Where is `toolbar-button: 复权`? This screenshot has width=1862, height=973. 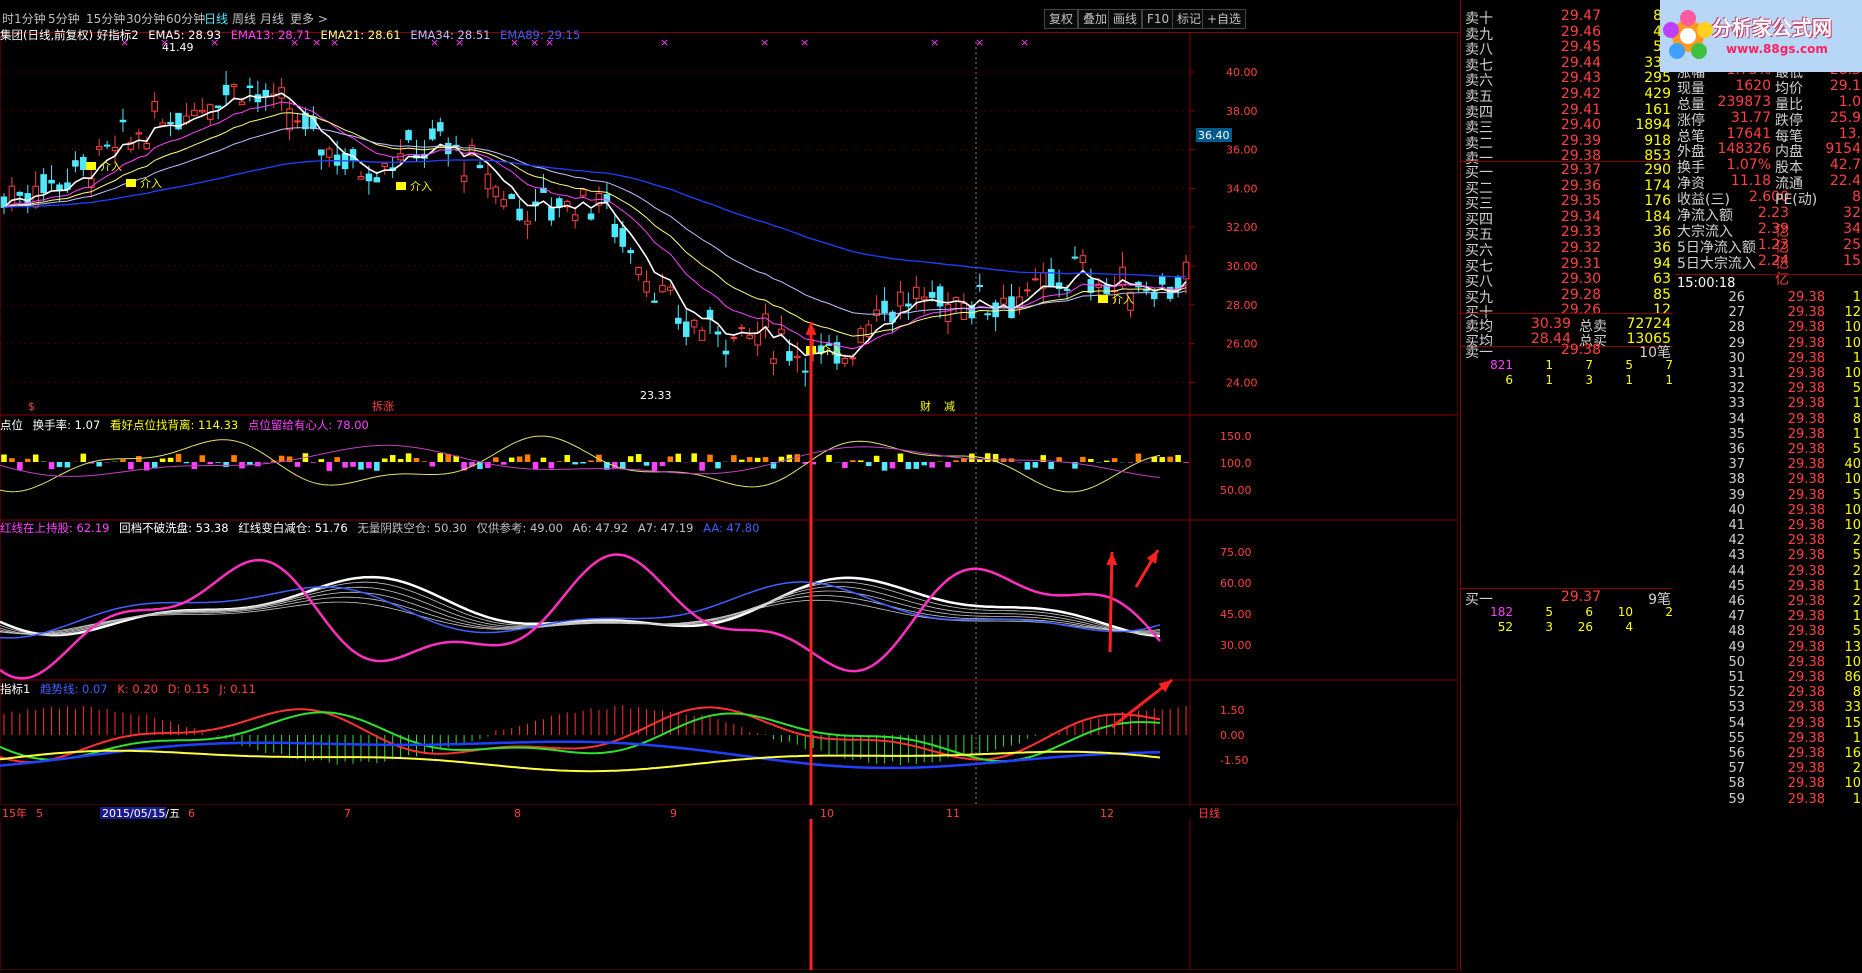
toolbar-button: 复权 is located at coordinates (1061, 19).